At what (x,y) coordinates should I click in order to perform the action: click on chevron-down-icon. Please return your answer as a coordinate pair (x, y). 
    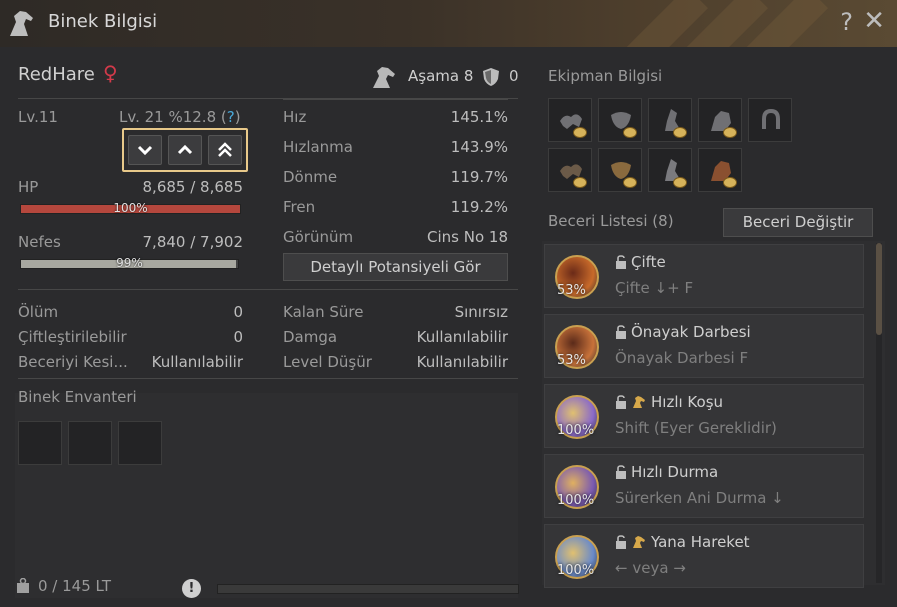
    Looking at the image, I should click on (145, 150).